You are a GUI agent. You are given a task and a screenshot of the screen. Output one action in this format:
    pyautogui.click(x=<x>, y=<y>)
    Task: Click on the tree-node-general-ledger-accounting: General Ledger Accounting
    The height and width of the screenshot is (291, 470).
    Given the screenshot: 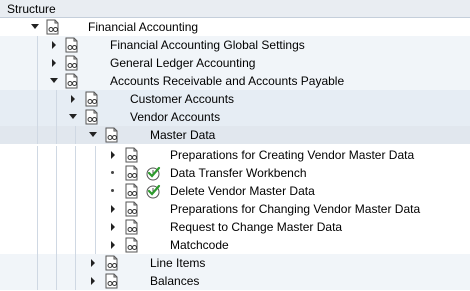 What is the action you would take?
    pyautogui.click(x=235, y=63)
    